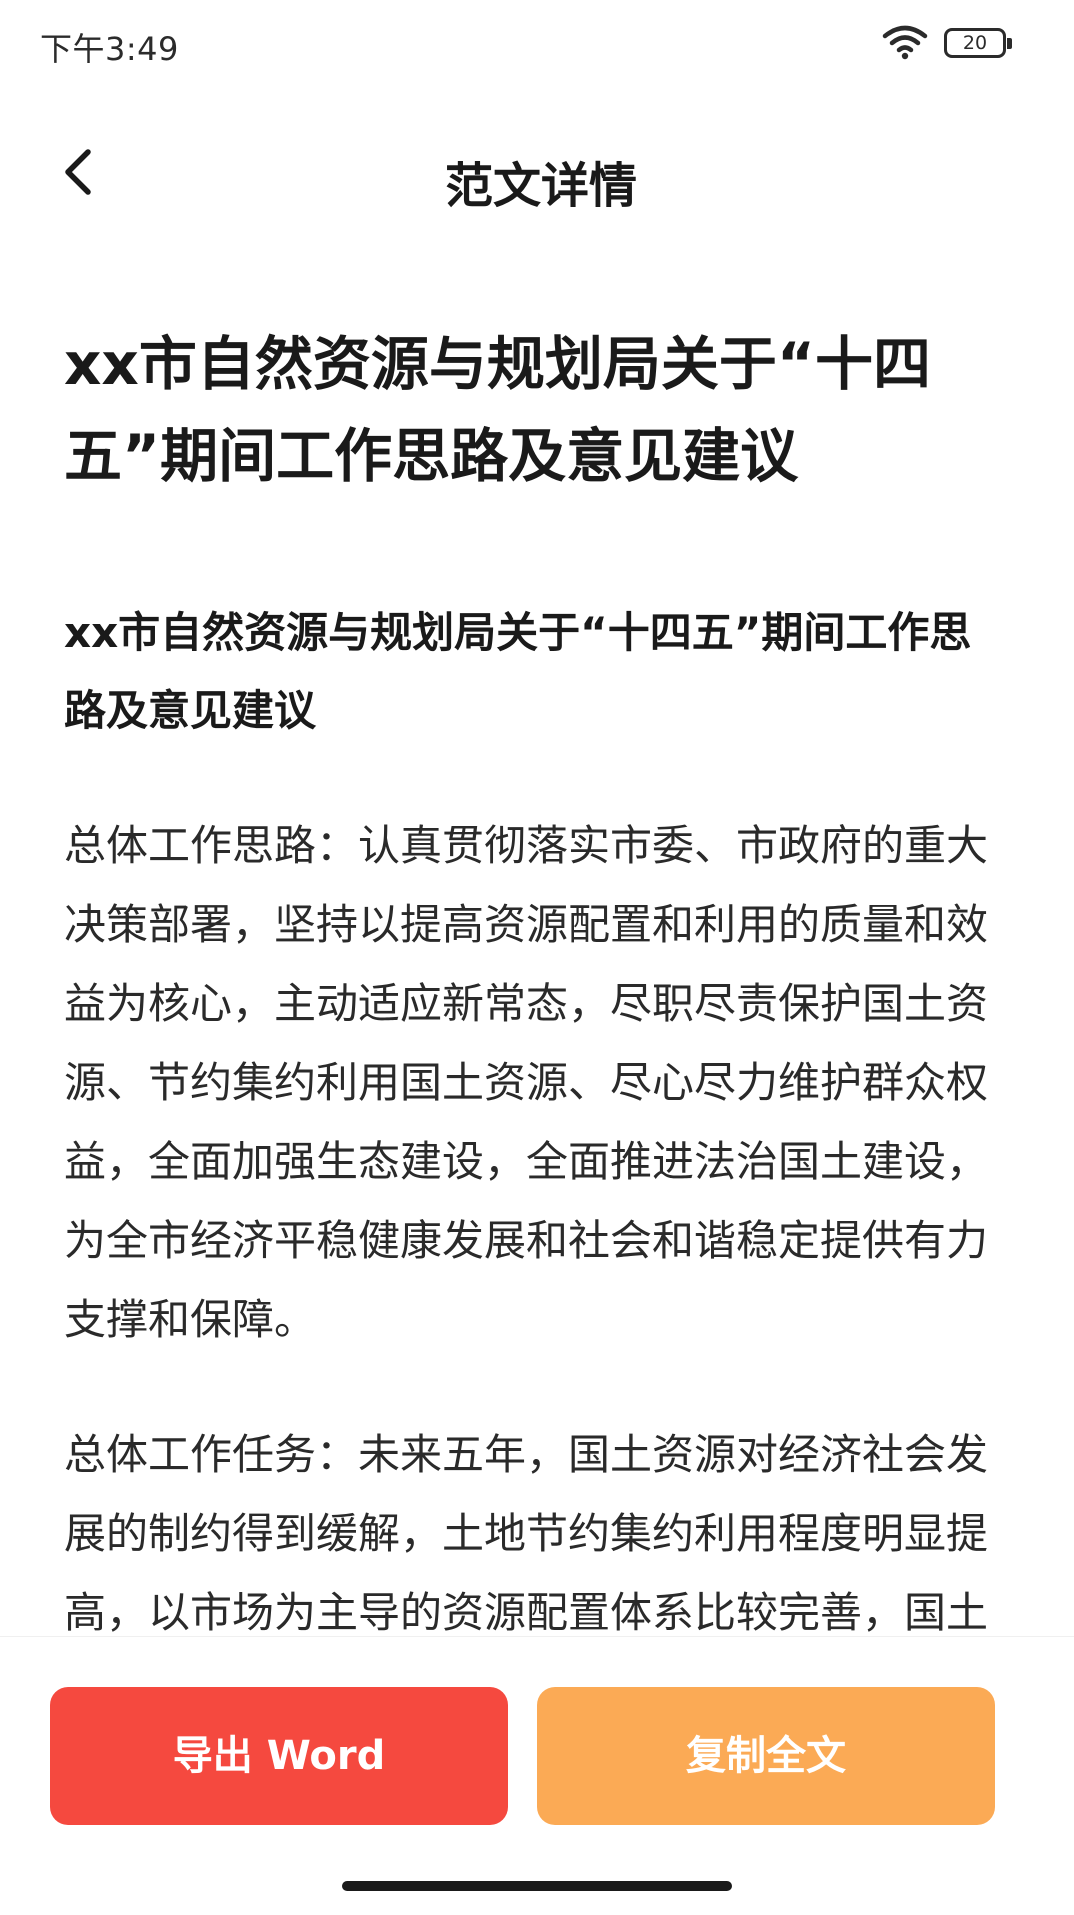 The image size is (1074, 1915). What do you see at coordinates (975, 43) in the screenshot?
I see `battery-level: 20` at bounding box center [975, 43].